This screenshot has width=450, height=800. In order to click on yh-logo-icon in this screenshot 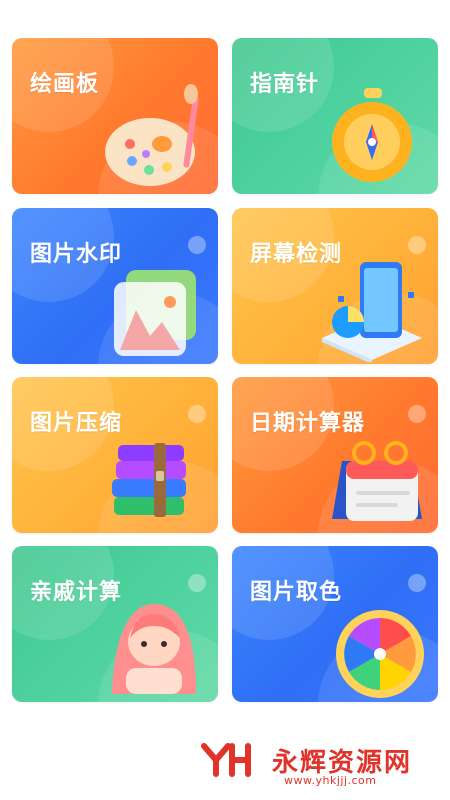, I will do `click(226, 760)`.